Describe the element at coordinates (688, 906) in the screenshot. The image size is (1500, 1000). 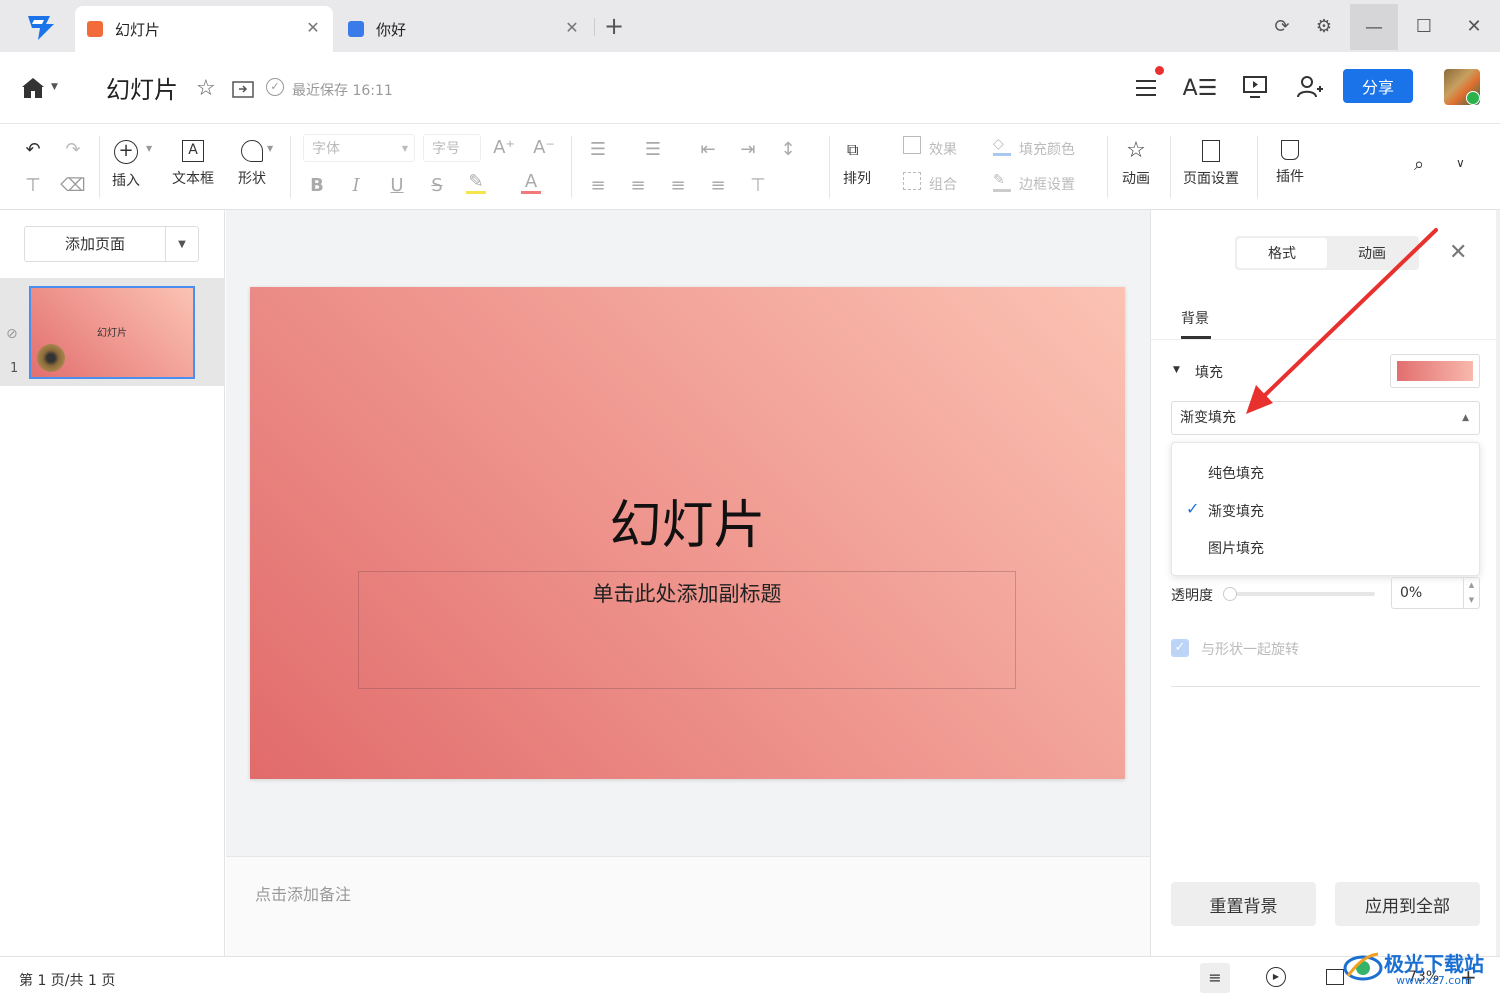
I see `notes-area: 点击添加备注` at that location.